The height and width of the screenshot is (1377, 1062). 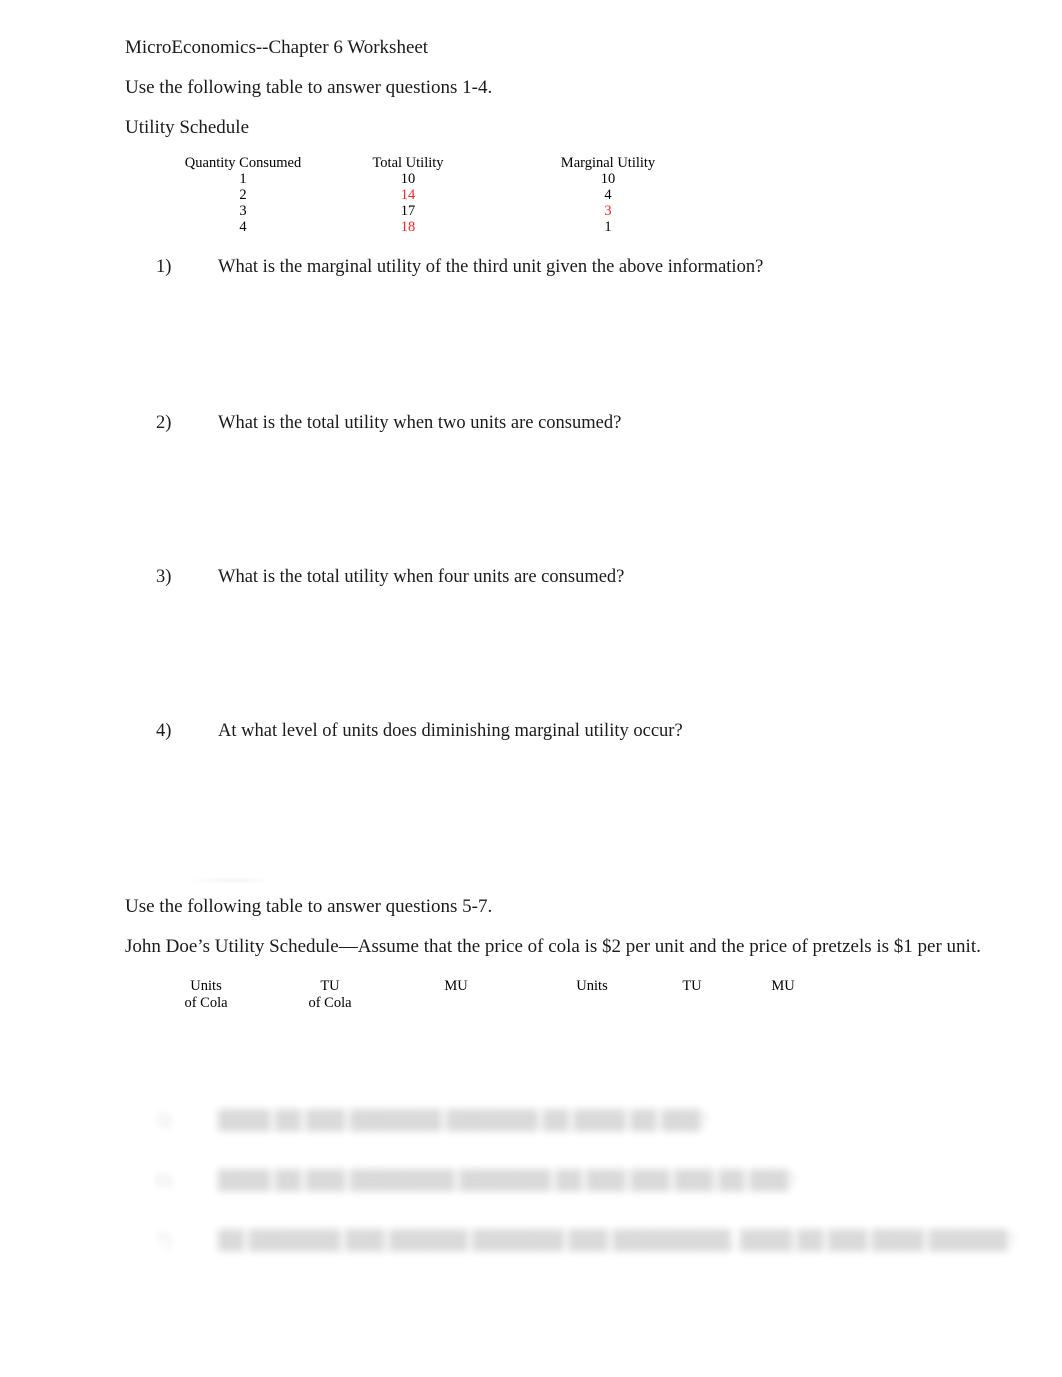 I want to click on cell-total-utility: 14, so click(x=408, y=195).